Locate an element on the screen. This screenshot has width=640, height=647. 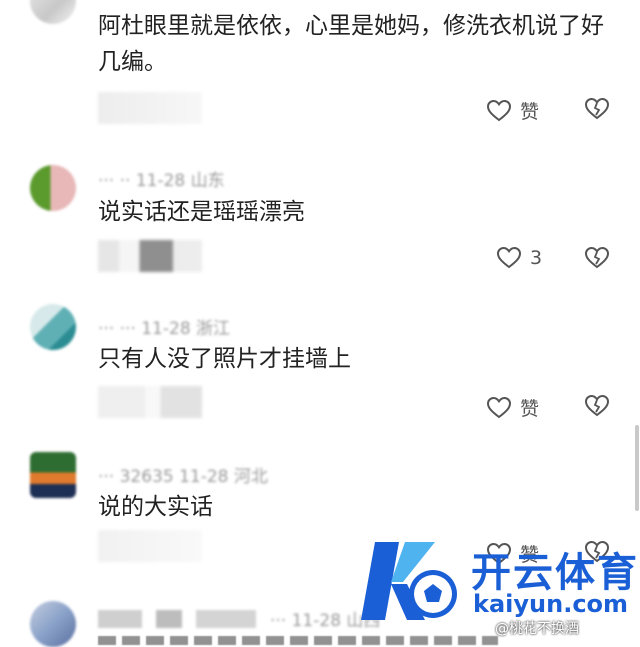
like-count: 3 is located at coordinates (536, 258).